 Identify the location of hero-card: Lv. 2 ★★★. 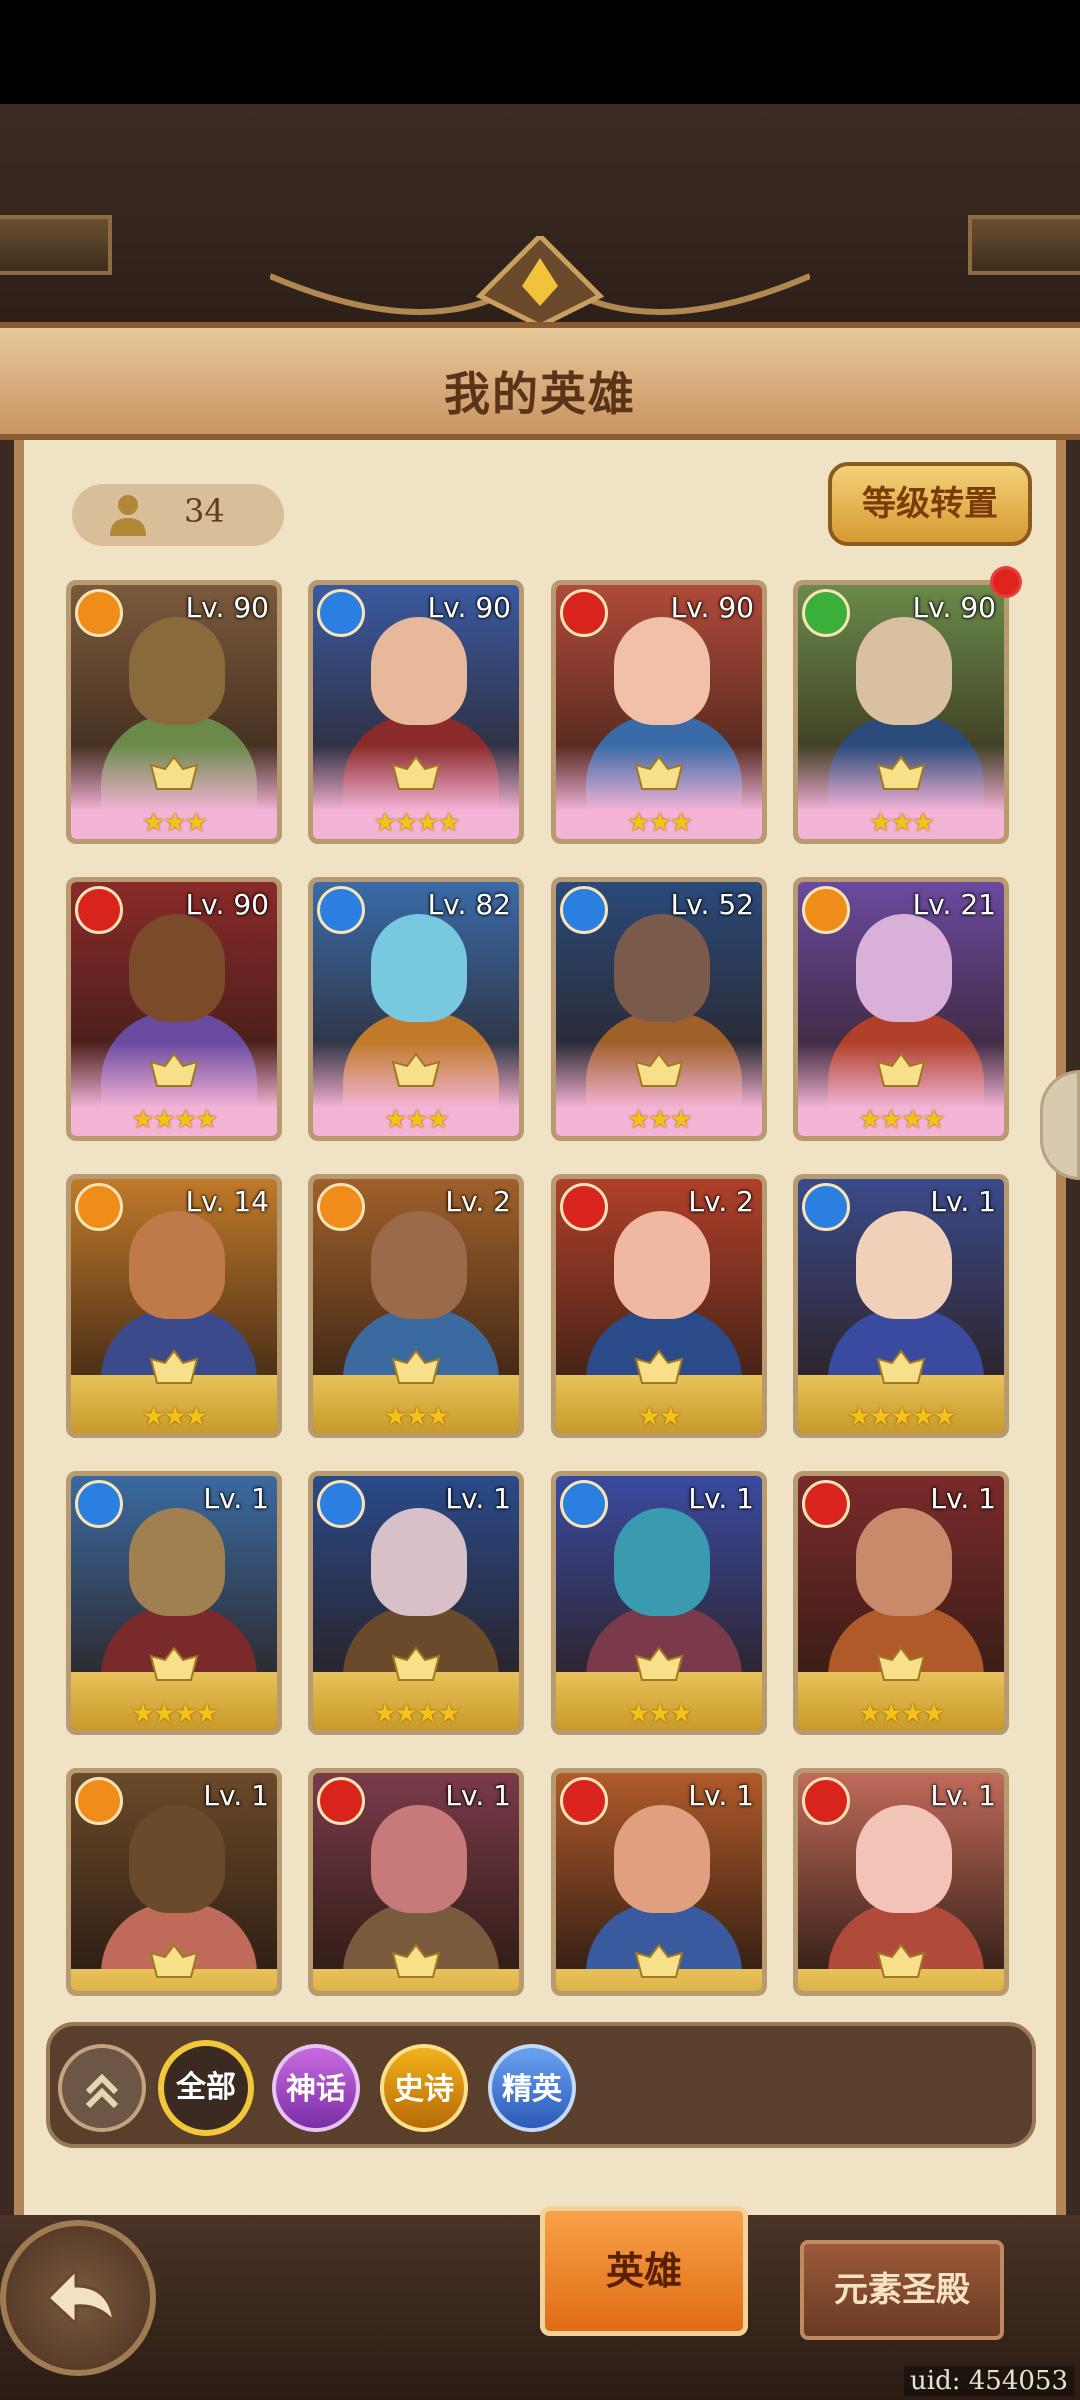
(416, 1306).